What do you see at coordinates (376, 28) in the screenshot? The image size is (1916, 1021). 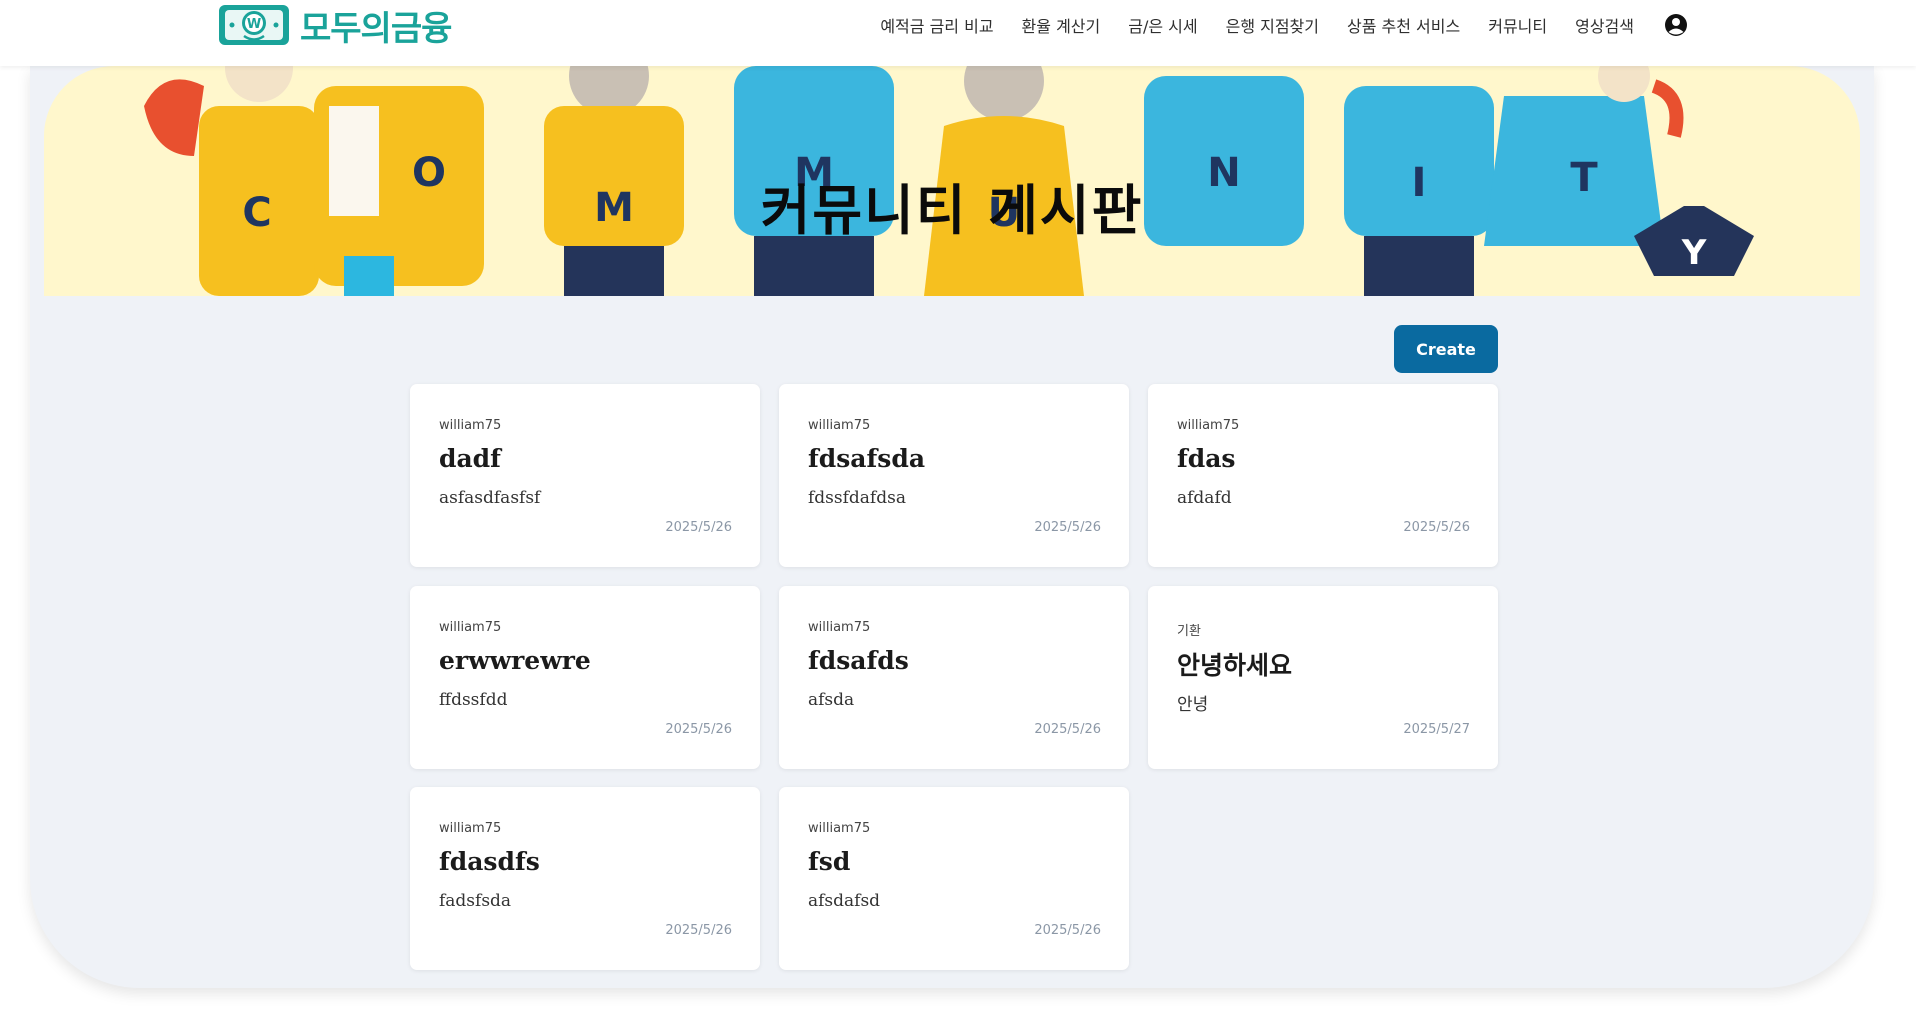 I see `logo-text: 모두의금융` at bounding box center [376, 28].